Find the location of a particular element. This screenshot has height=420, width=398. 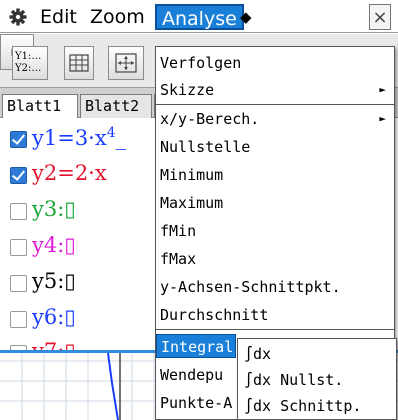

menu-item-minimum: Minimum is located at coordinates (275, 175).